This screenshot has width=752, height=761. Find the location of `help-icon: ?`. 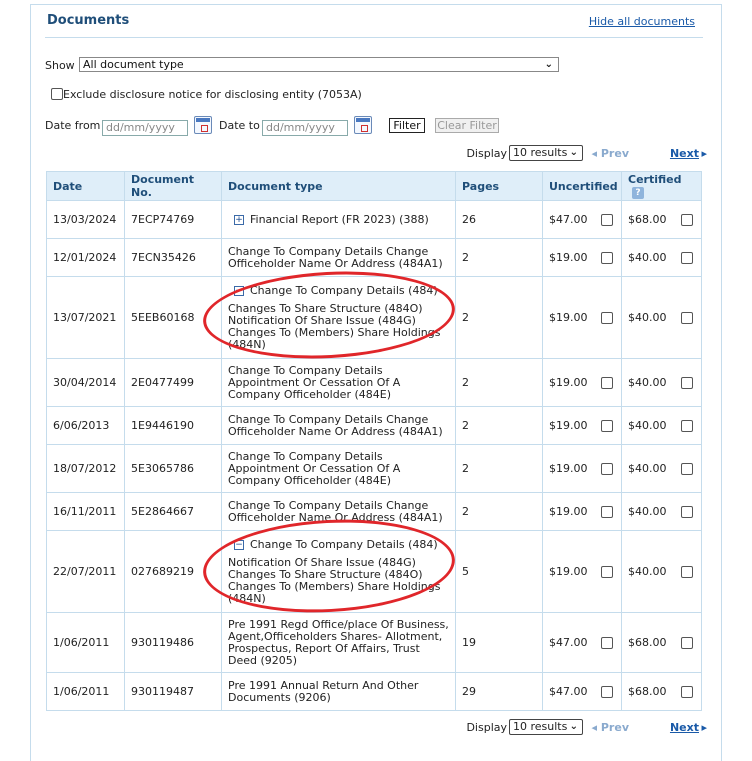

help-icon: ? is located at coordinates (638, 193).